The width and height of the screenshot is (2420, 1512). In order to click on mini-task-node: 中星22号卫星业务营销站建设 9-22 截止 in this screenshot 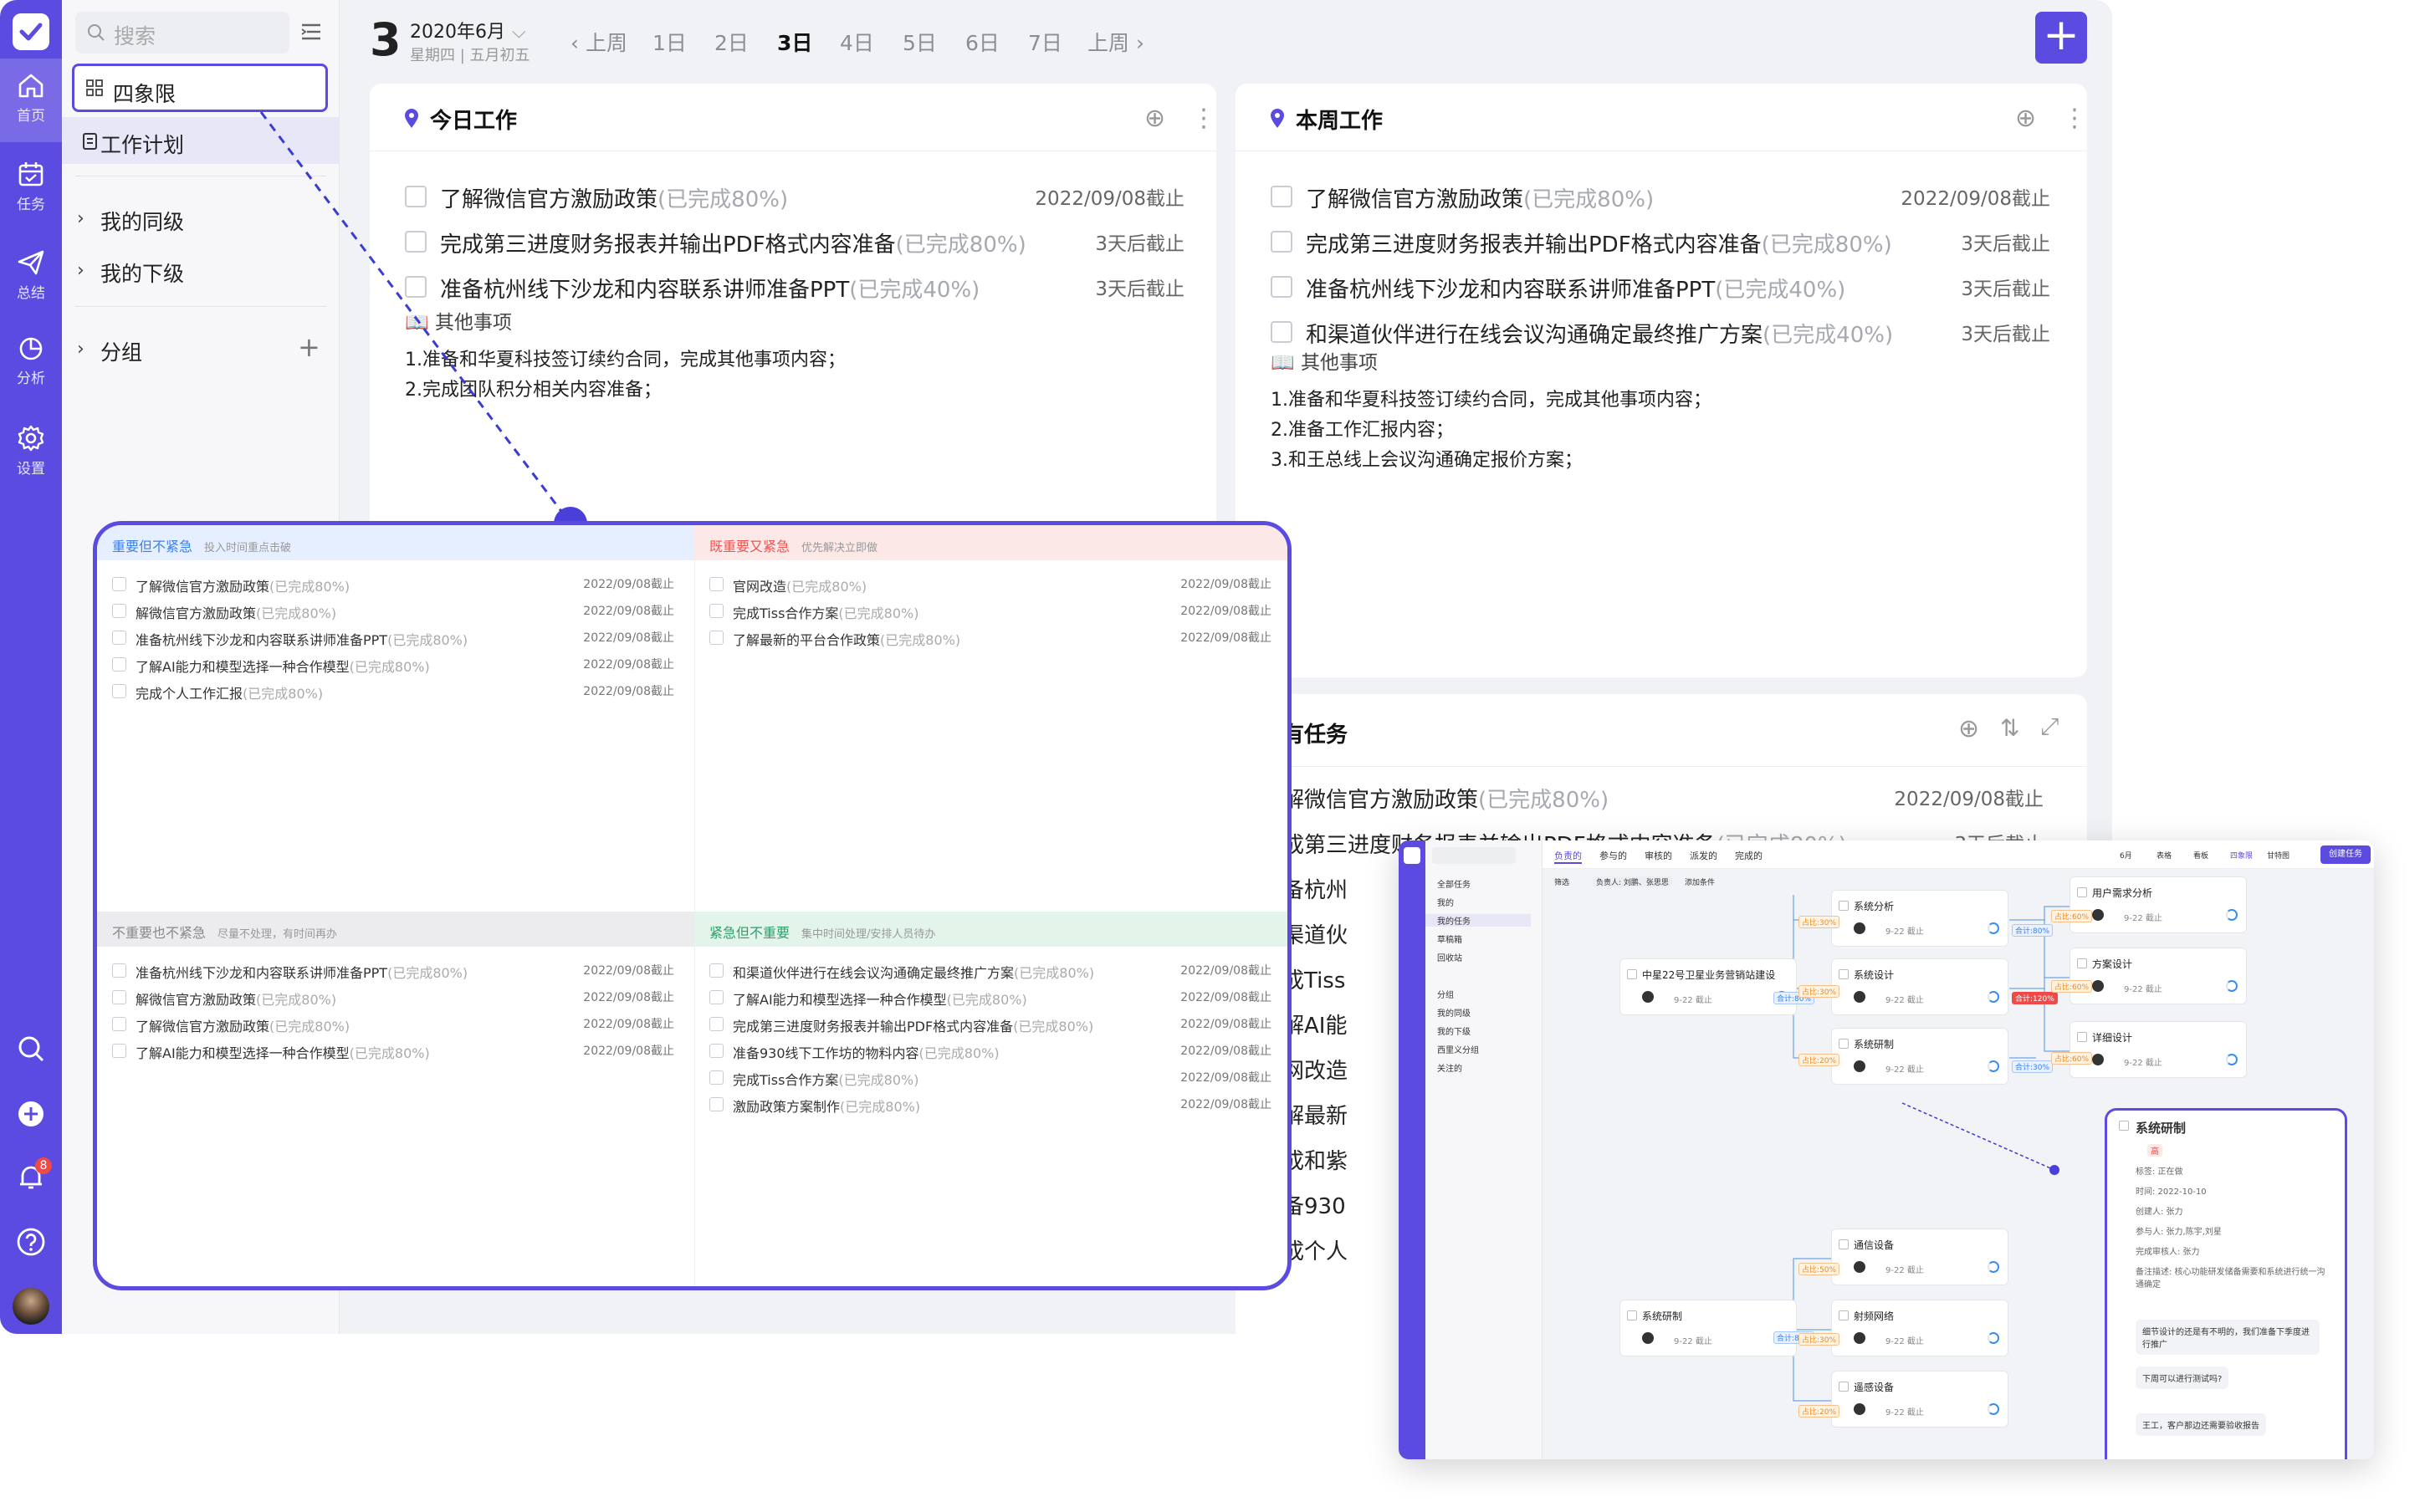, I will do `click(1708, 986)`.